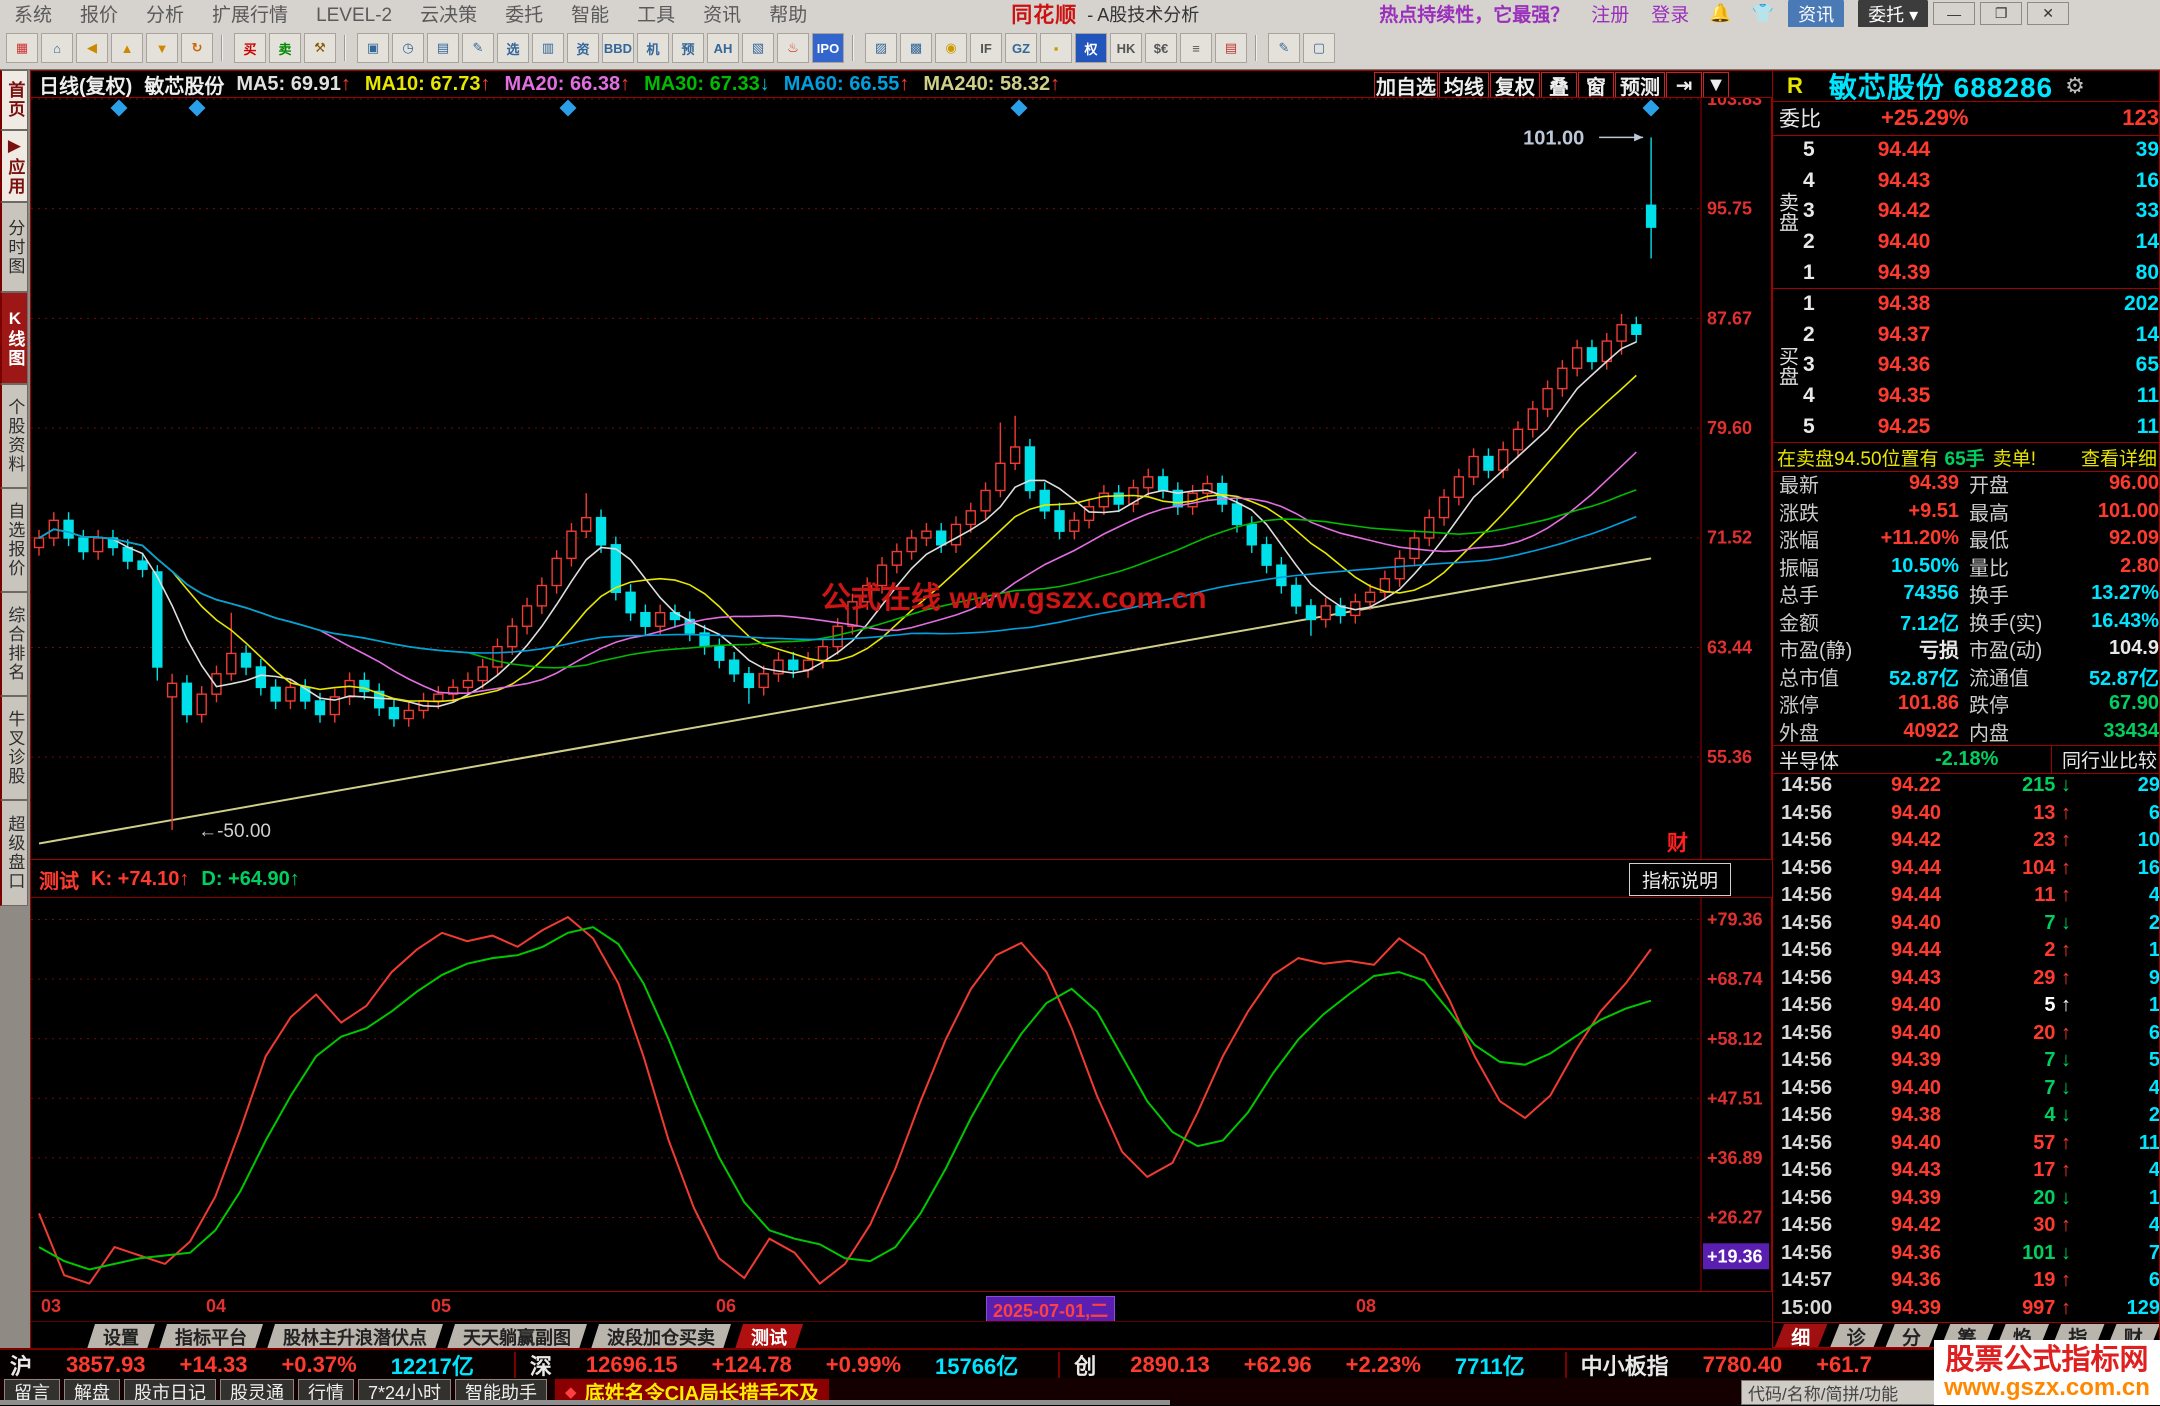  I want to click on panel-tab-细: 细, so click(1800, 1336).